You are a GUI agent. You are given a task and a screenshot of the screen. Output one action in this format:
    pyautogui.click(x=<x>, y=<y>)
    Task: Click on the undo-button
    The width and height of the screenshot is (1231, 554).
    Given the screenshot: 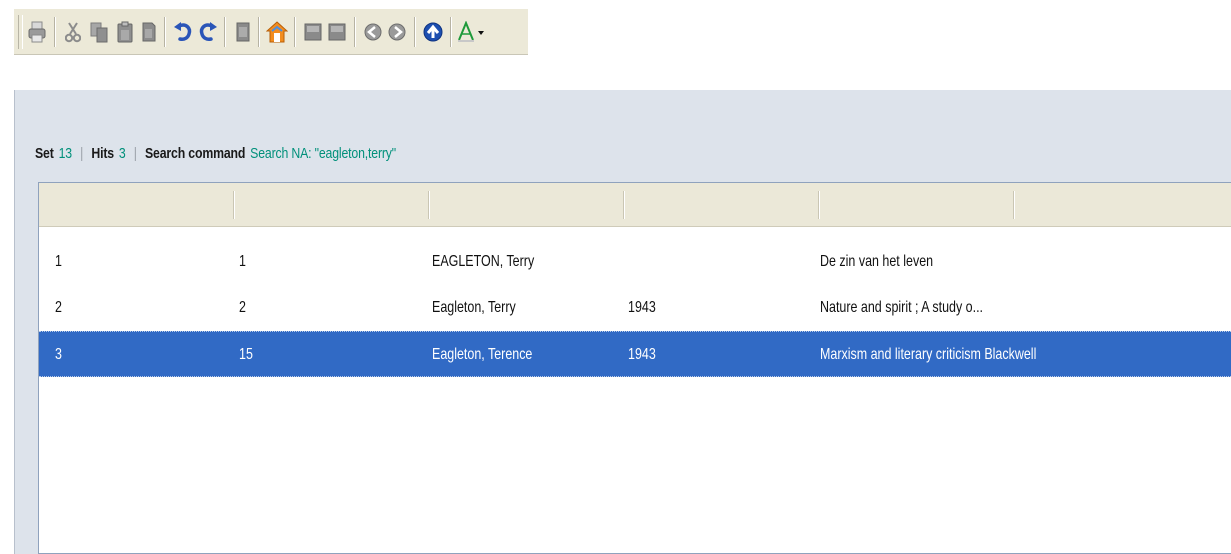 What is the action you would take?
    pyautogui.click(x=183, y=32)
    